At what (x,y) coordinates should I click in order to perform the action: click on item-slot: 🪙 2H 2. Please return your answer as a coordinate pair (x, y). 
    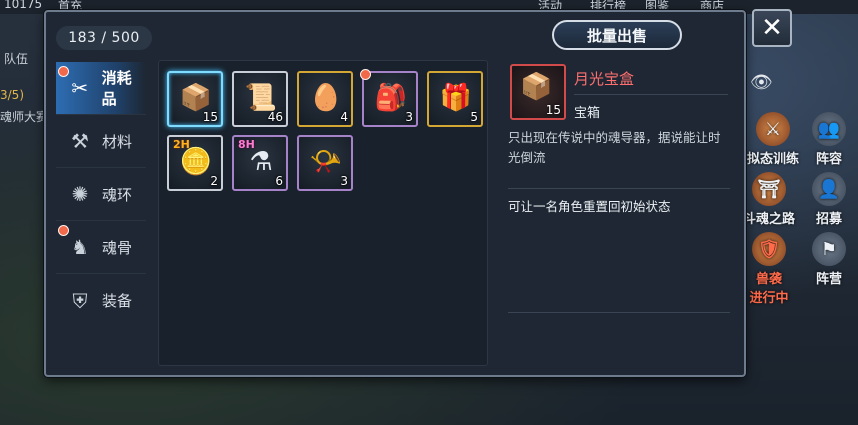
    Looking at the image, I should click on (195, 163).